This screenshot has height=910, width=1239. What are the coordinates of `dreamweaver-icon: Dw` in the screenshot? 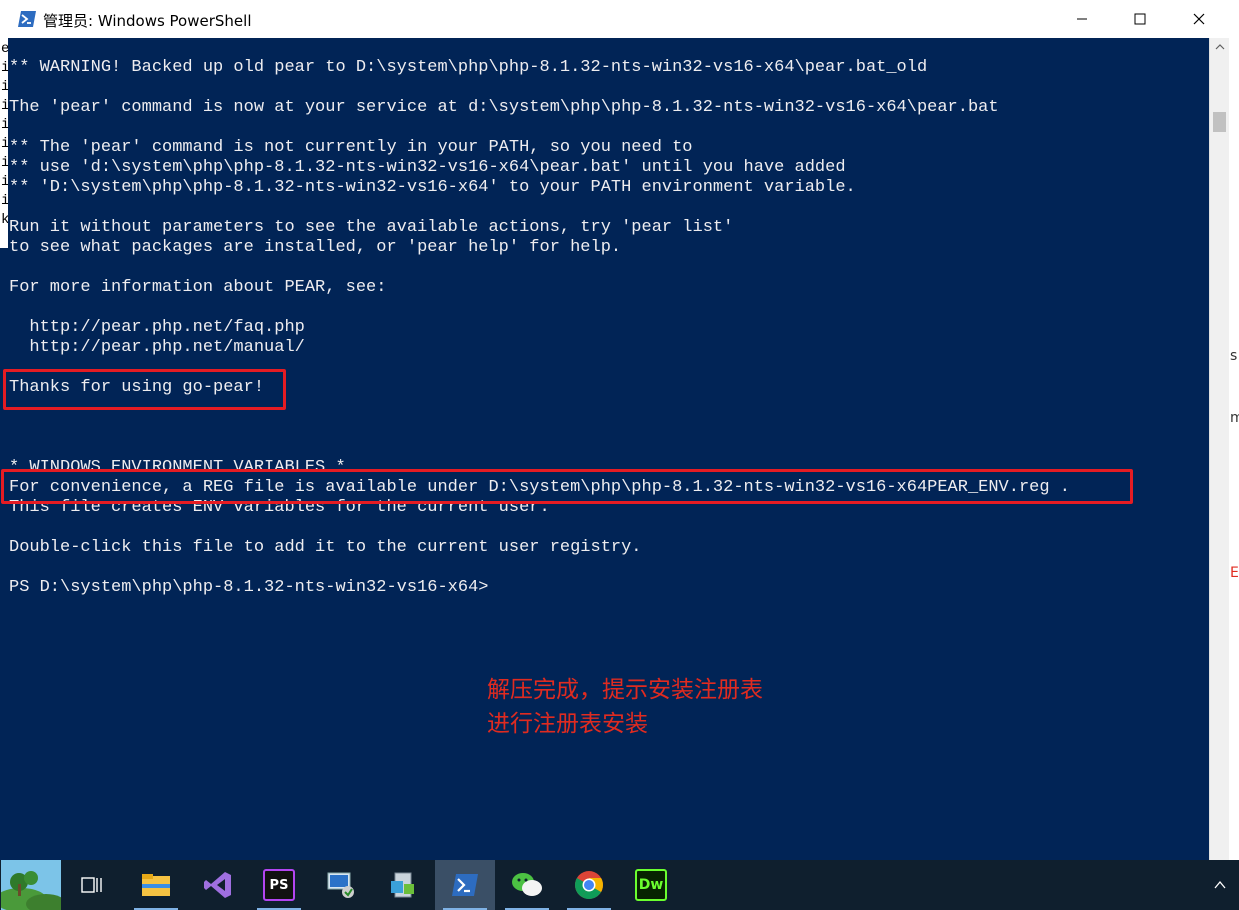 It's located at (651, 885).